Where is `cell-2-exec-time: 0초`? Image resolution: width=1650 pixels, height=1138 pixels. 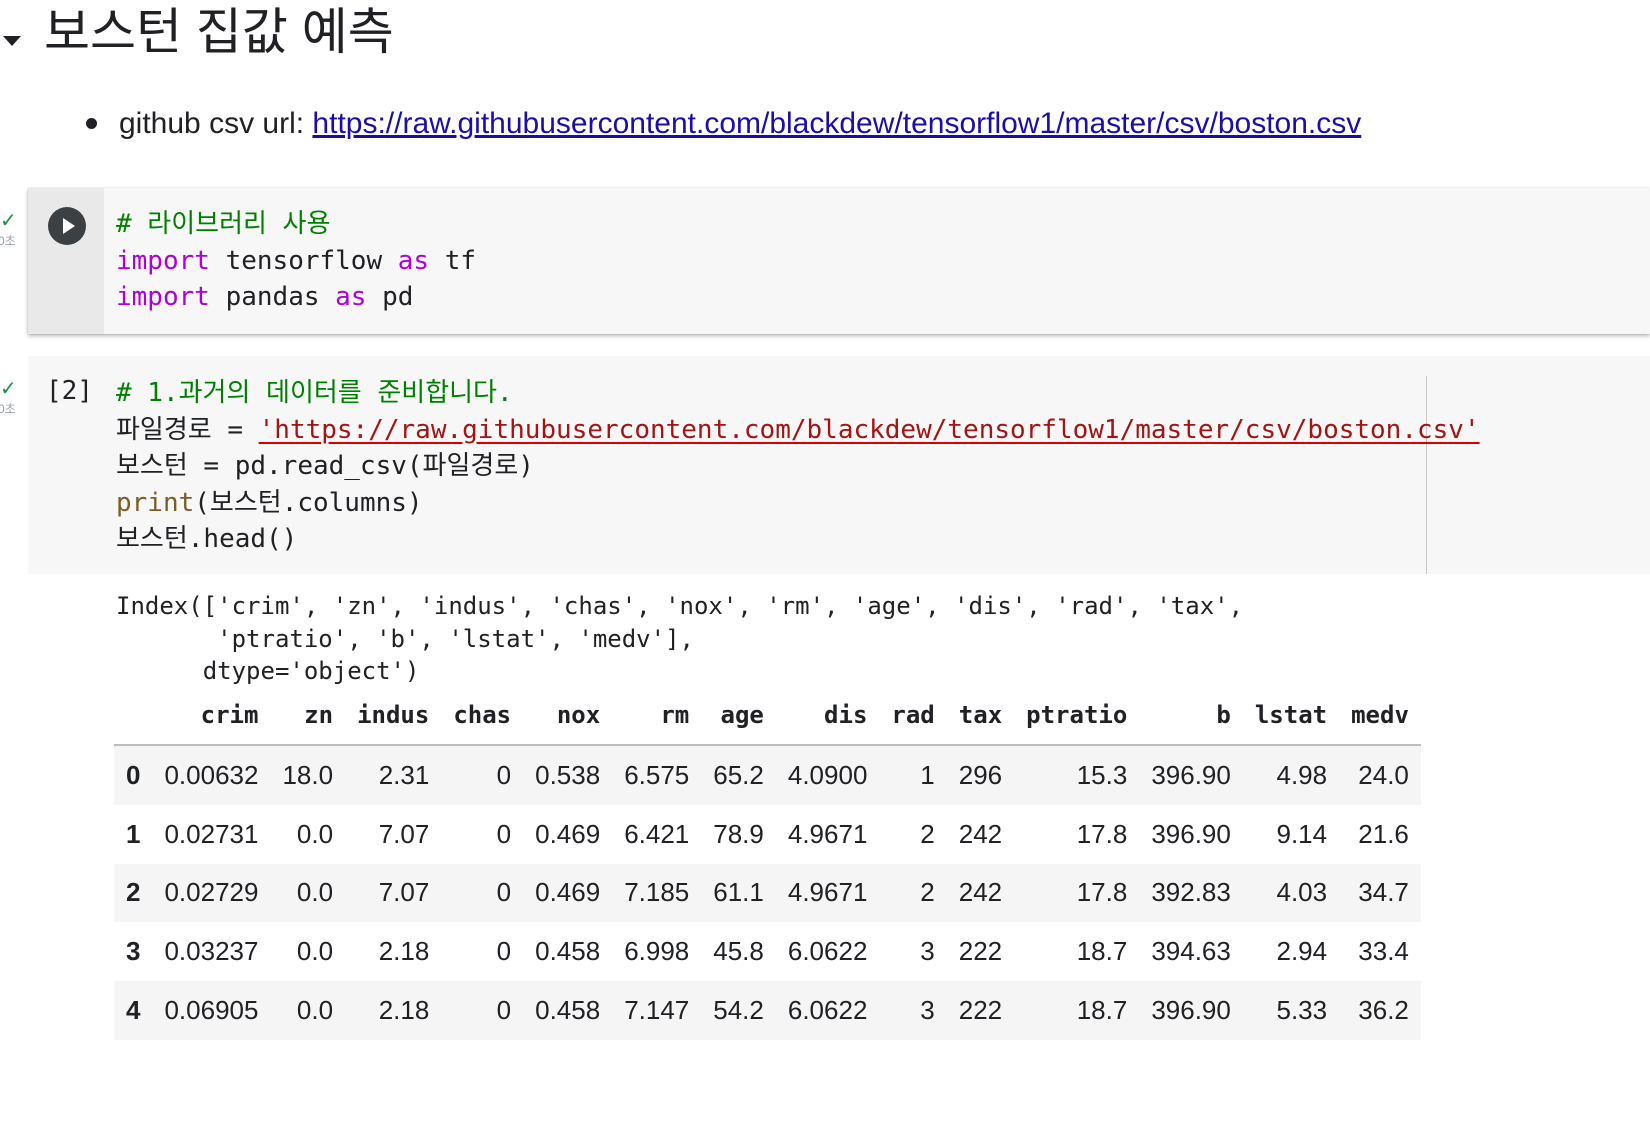
cell-2-exec-time: 0초 is located at coordinates (8, 409).